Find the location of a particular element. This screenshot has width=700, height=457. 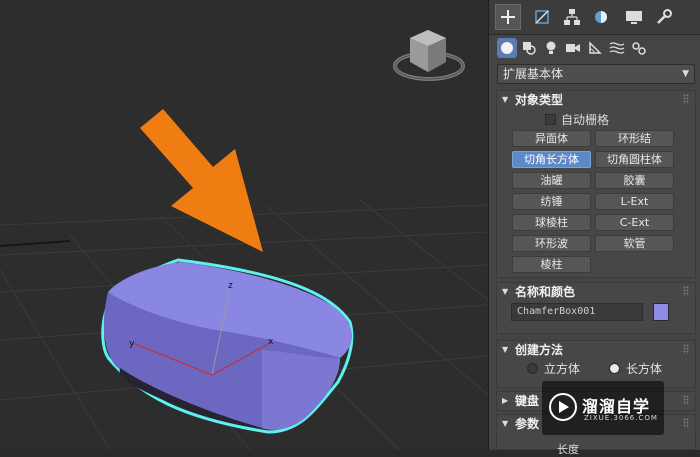

name-color-header: ▼ 名称和颜色 is located at coordinates (596, 292).